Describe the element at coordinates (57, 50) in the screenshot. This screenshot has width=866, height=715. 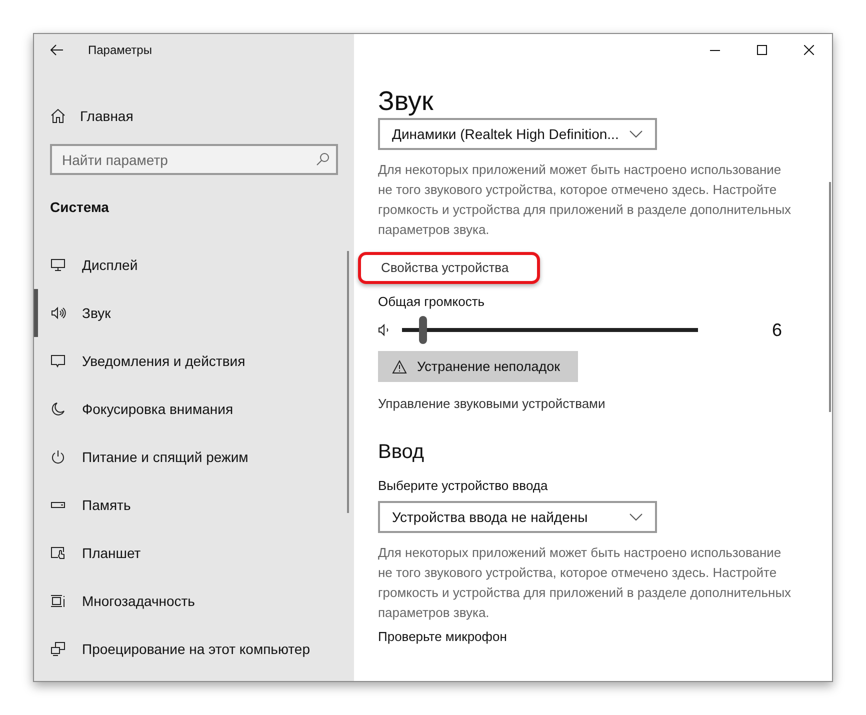
I see `back-icon` at that location.